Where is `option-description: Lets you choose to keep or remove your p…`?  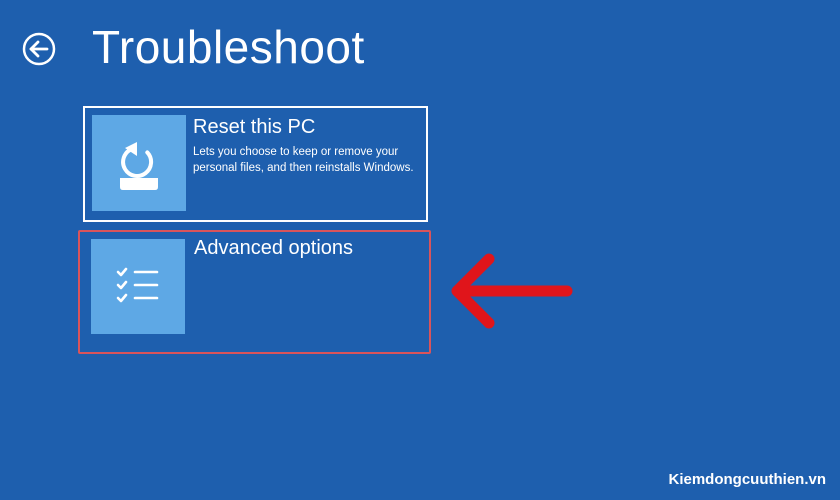
option-description: Lets you choose to keep or remove your p… is located at coordinates (303, 160).